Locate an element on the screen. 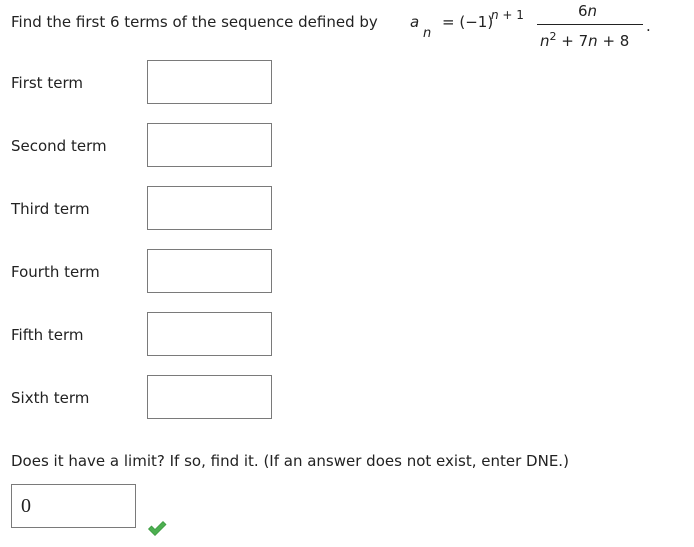  sixth-term-label: Sixth term is located at coordinates (50, 398).